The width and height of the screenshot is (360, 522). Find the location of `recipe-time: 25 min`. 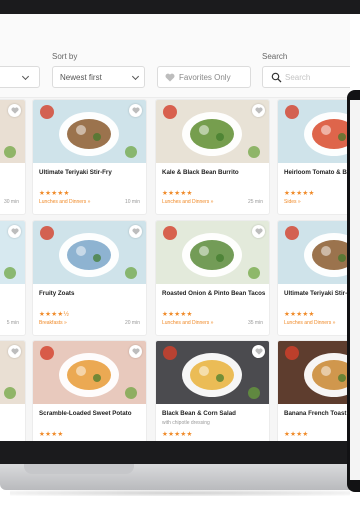

recipe-time: 25 min is located at coordinates (255, 202).